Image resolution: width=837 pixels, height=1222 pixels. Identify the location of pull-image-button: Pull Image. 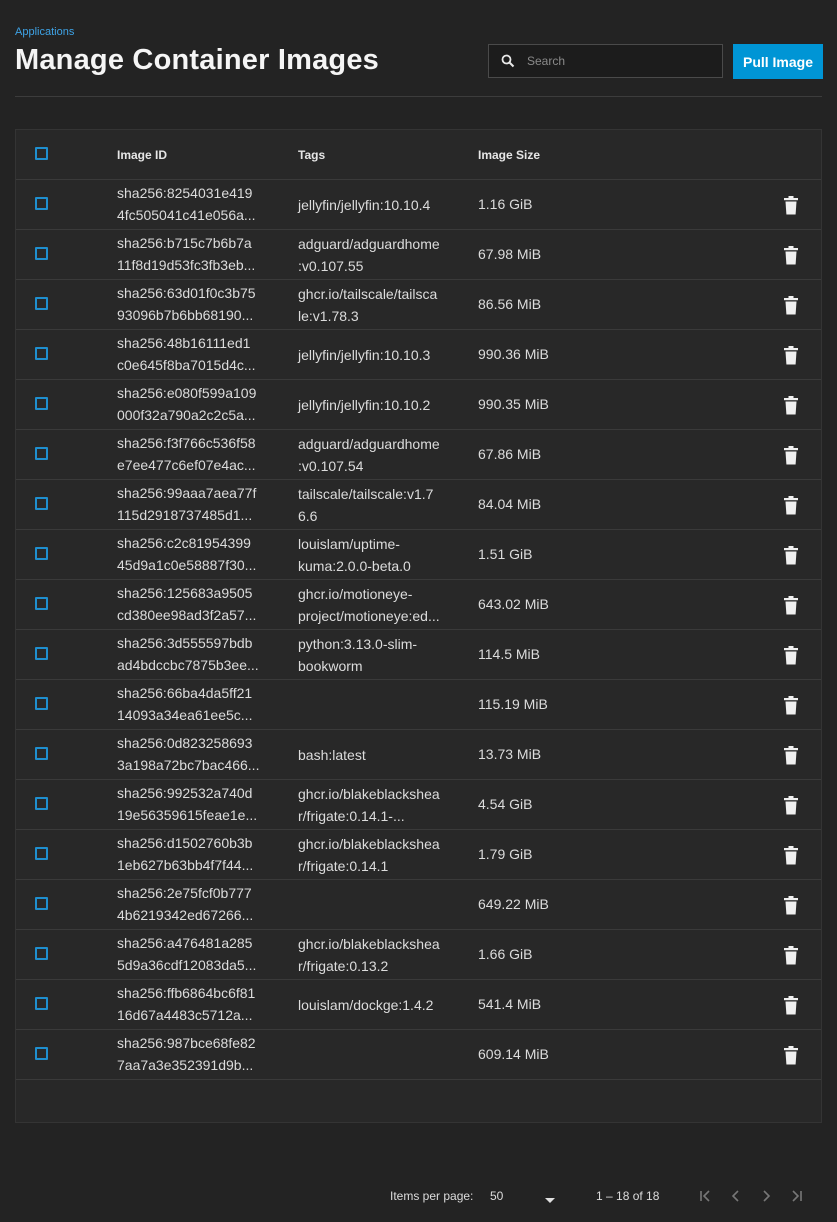
(778, 61).